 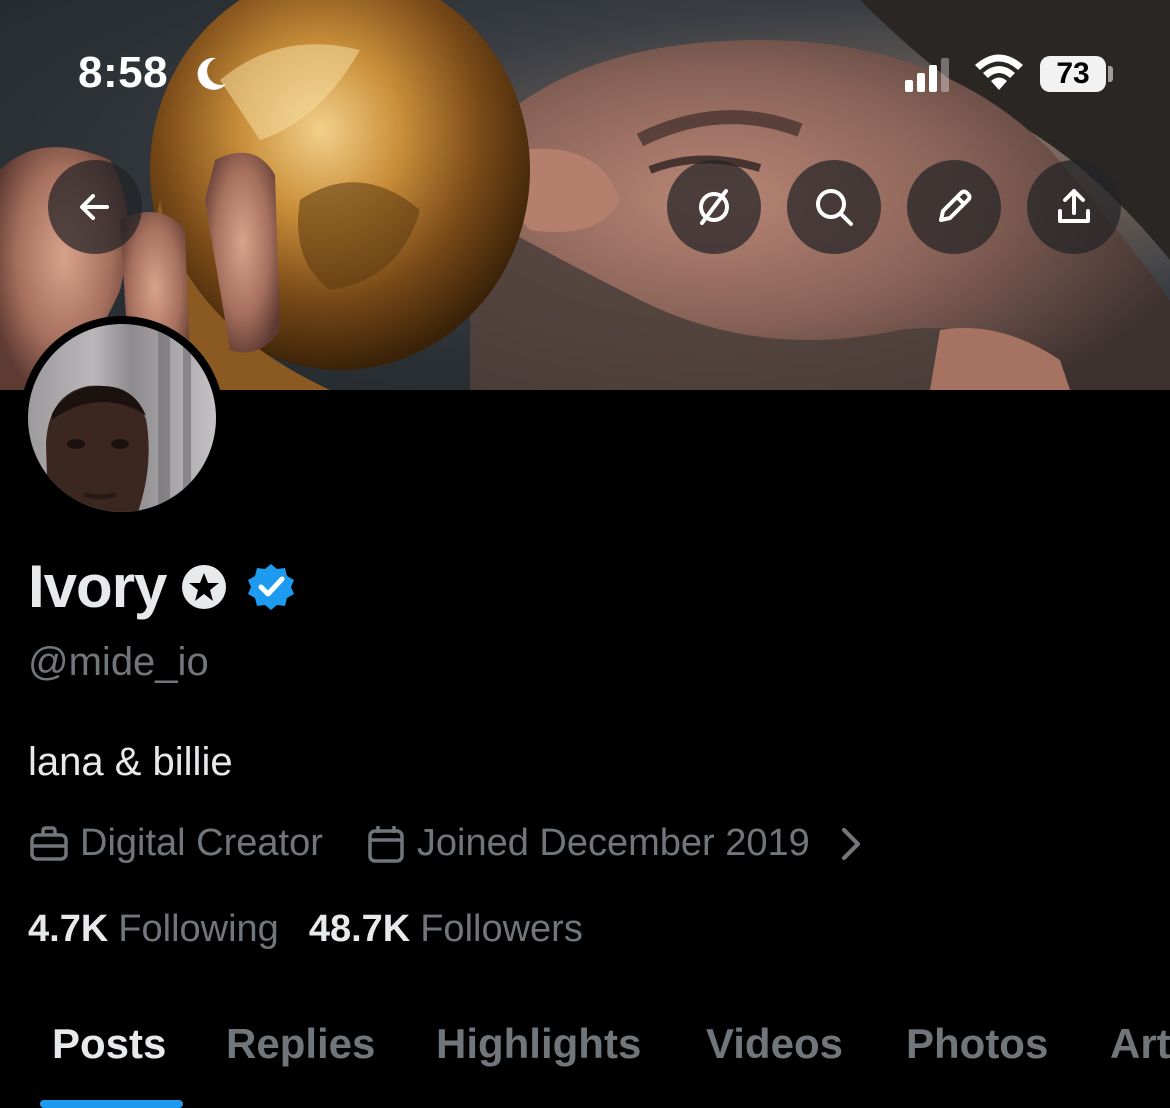 What do you see at coordinates (97, 586) in the screenshot?
I see `profile-name: Ivory` at bounding box center [97, 586].